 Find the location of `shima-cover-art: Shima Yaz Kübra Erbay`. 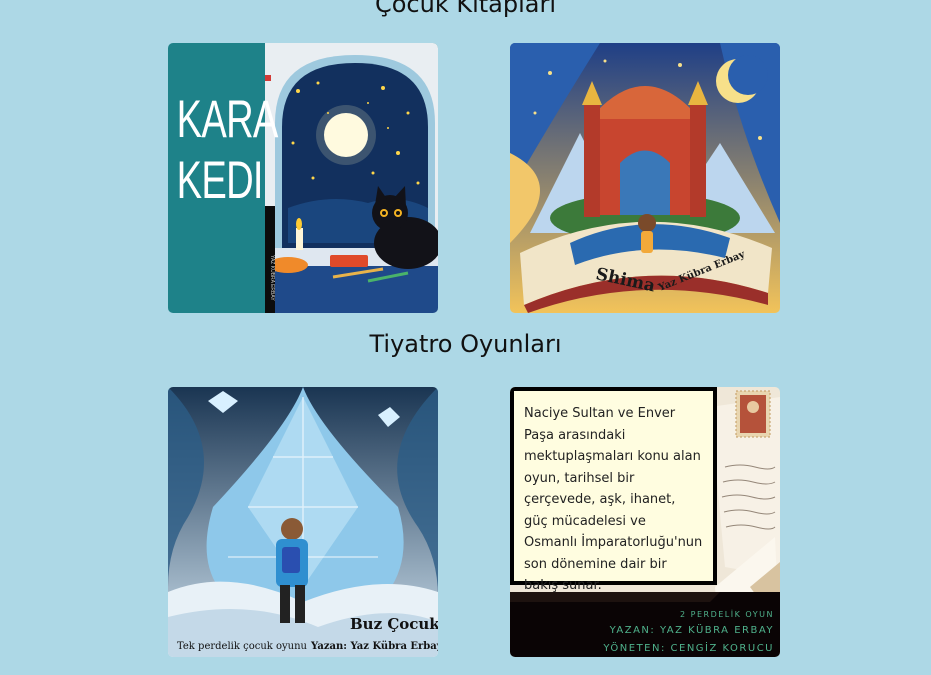

shima-cover-art: Shima Yaz Kübra Erbay is located at coordinates (645, 178).